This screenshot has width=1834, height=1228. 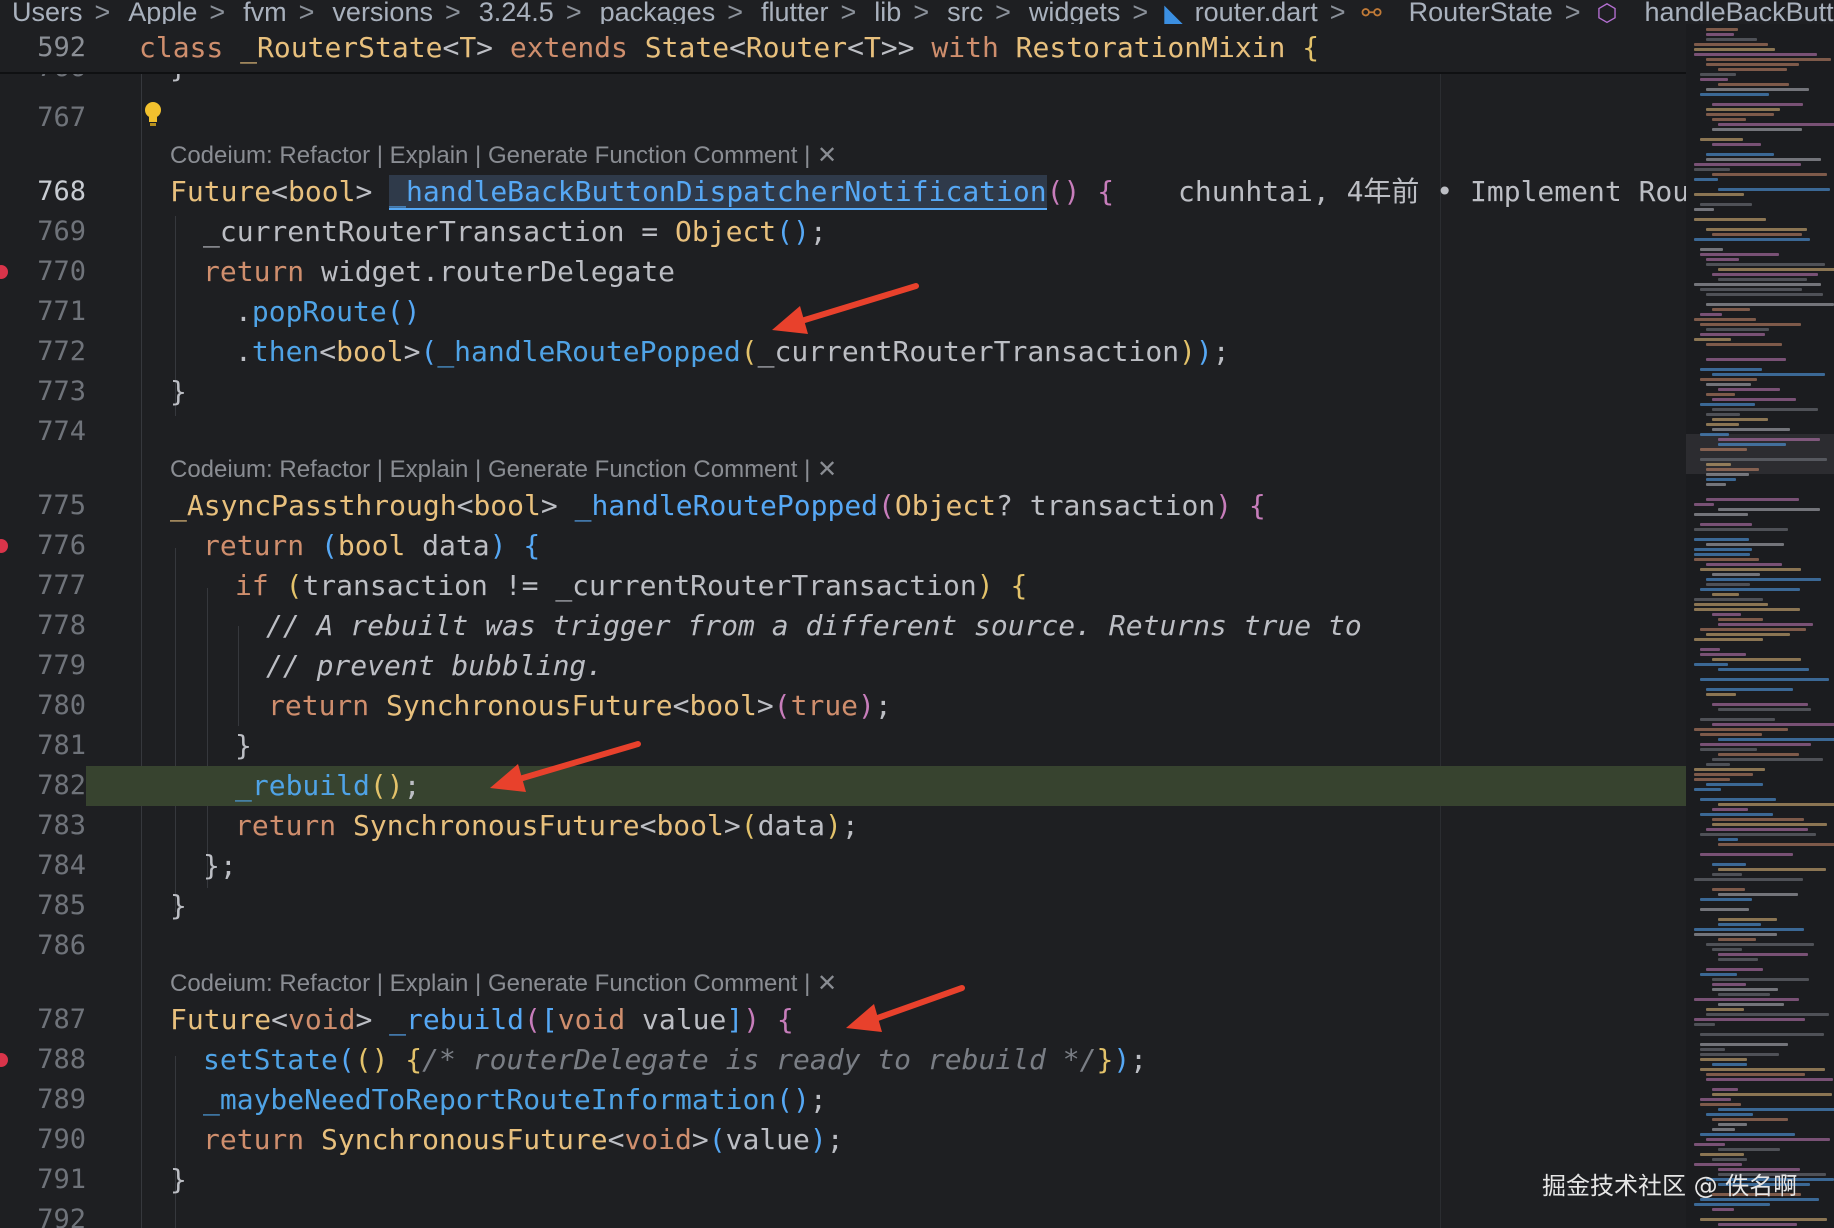 What do you see at coordinates (965, 12) in the screenshot?
I see `breadcrumb-item-src: src` at bounding box center [965, 12].